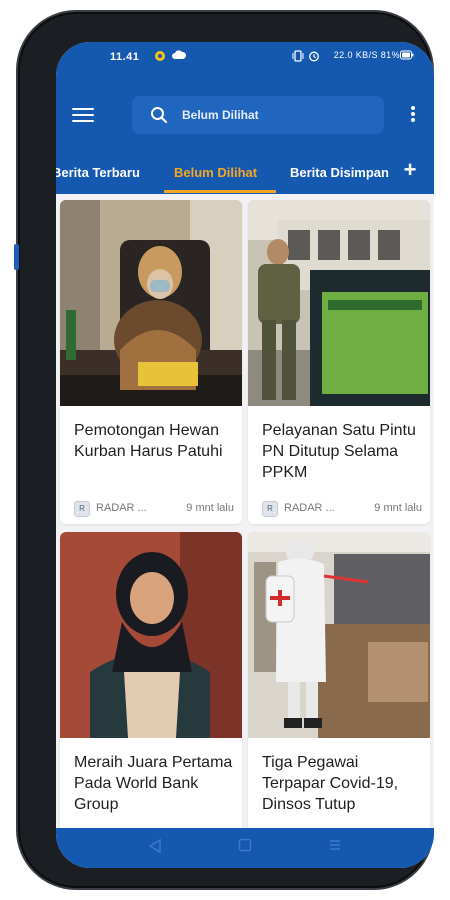  What do you see at coordinates (298, 58) in the screenshot?
I see `vibrate-icon` at bounding box center [298, 58].